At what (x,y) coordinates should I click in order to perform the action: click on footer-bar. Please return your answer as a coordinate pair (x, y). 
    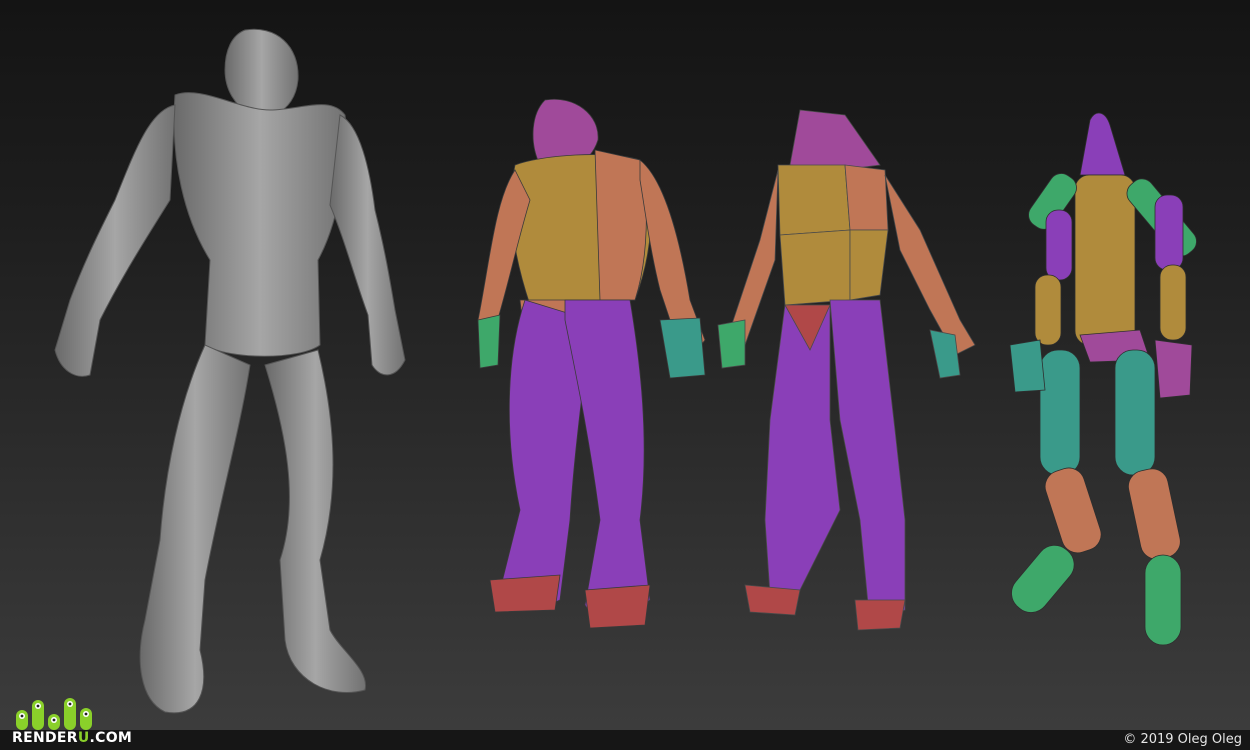
    Looking at the image, I should click on (625, 740).